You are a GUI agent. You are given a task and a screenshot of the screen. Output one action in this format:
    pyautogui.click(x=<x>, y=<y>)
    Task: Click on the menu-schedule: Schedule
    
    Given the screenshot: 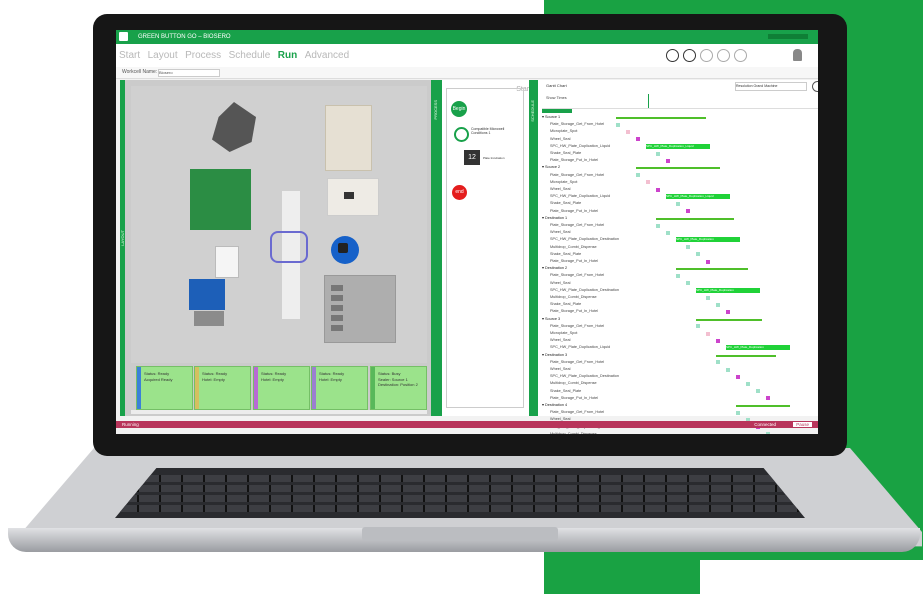 What is the action you would take?
    pyautogui.click(x=250, y=55)
    